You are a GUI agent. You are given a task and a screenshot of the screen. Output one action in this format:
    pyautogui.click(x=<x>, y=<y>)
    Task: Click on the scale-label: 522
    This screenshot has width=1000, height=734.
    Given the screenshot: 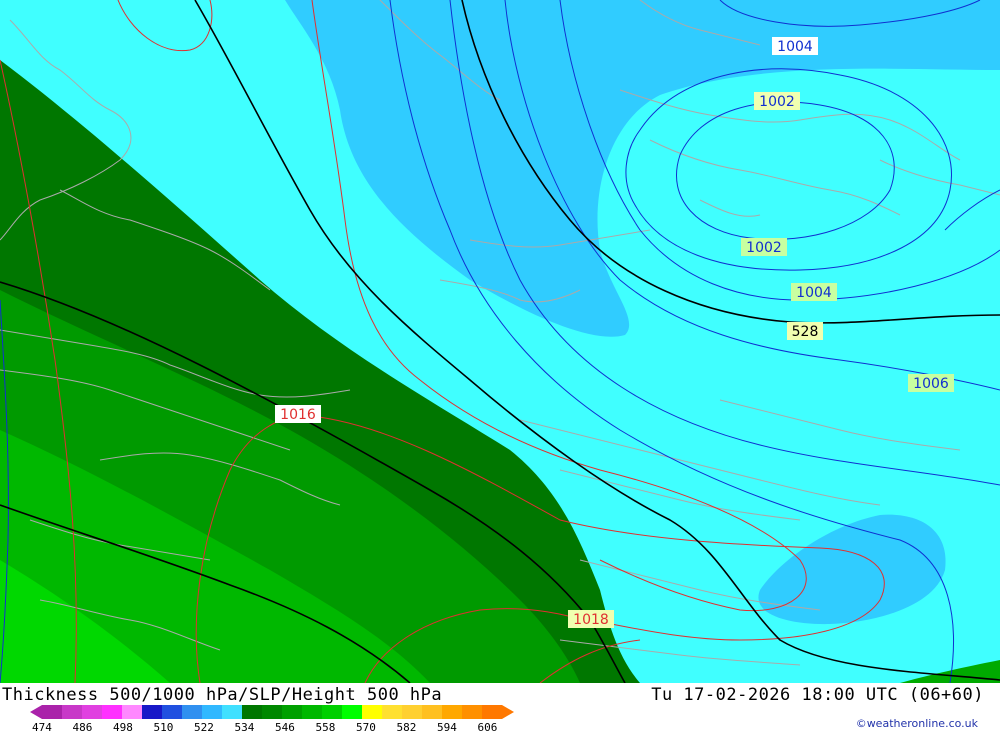 What is the action you would take?
    pyautogui.click(x=204, y=727)
    